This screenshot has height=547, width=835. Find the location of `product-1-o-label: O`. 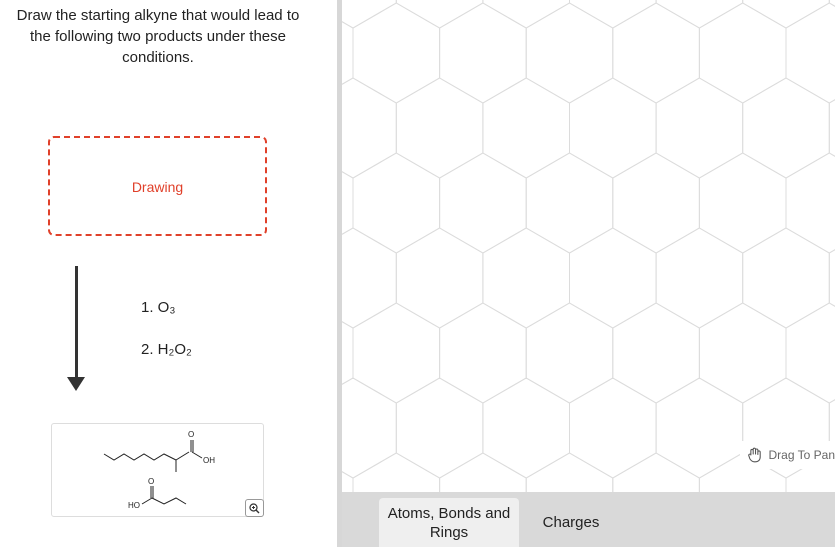

product-1-o-label: O is located at coordinates (191, 434).